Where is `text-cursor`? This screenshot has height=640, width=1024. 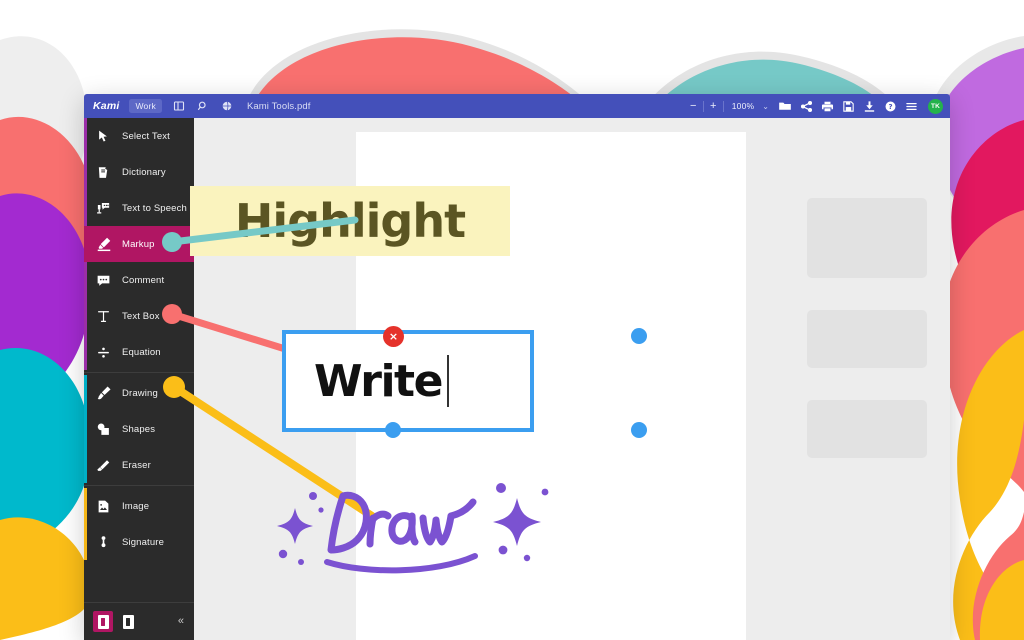
text-cursor is located at coordinates (447, 381).